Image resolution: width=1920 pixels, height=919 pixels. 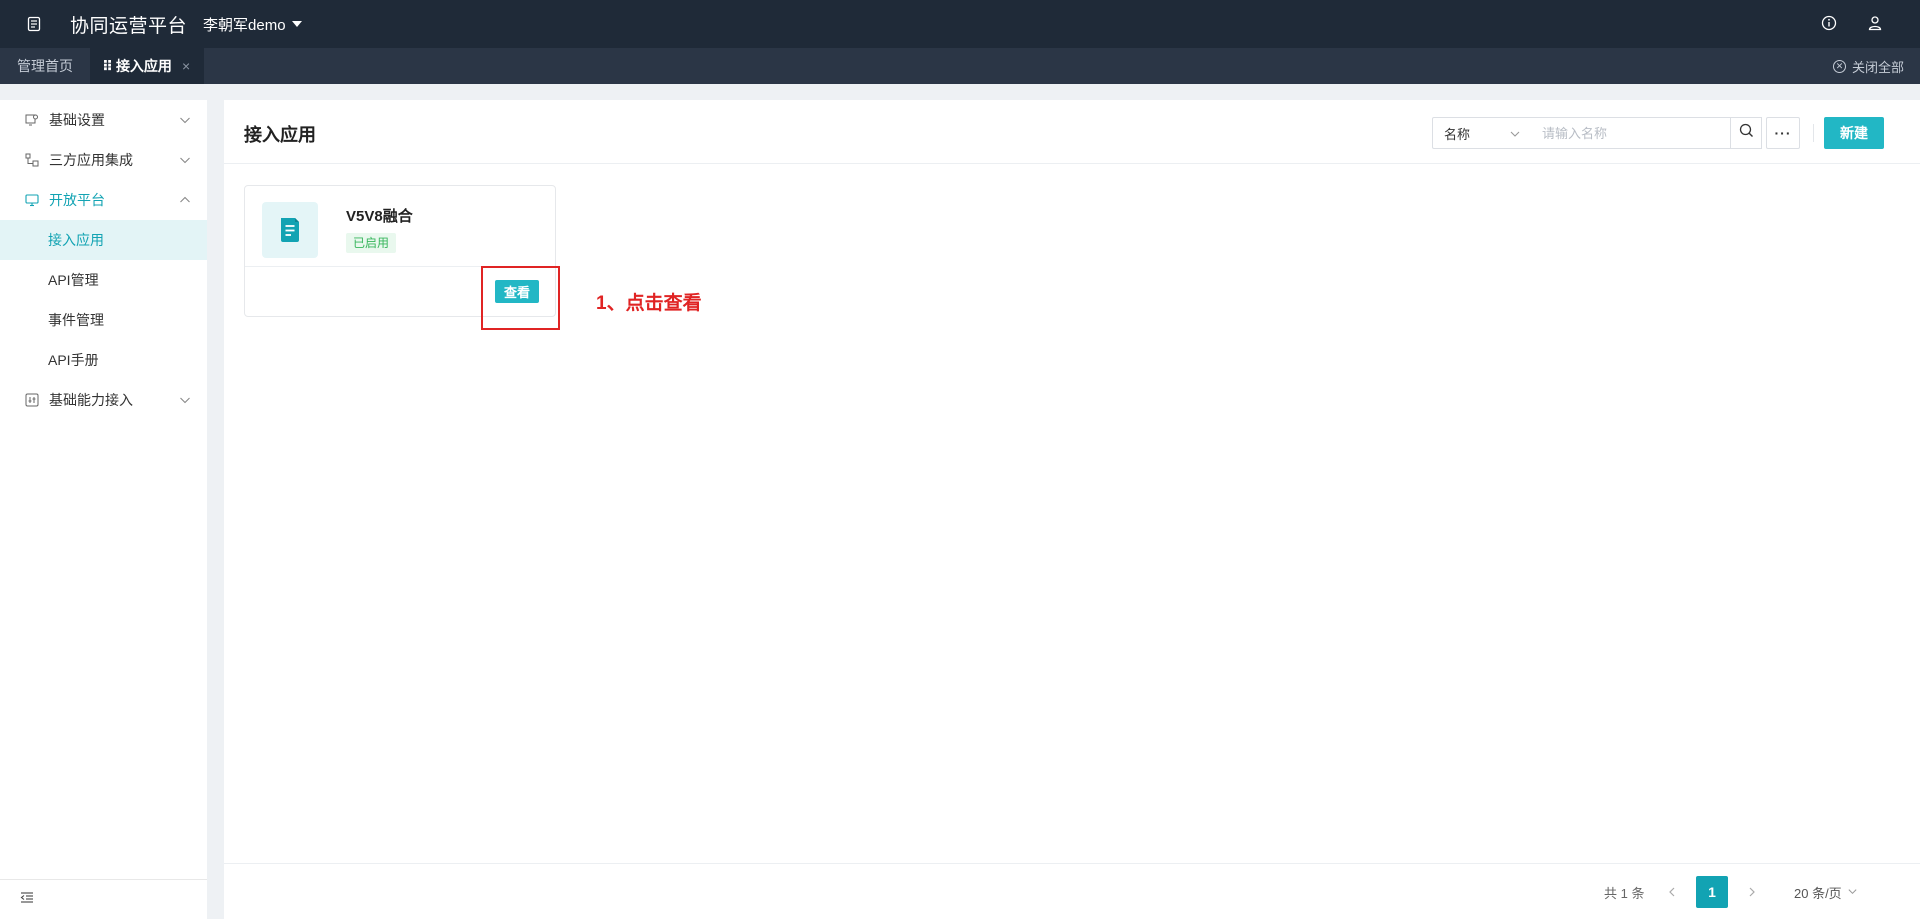 I want to click on indent-icon, so click(x=27, y=899).